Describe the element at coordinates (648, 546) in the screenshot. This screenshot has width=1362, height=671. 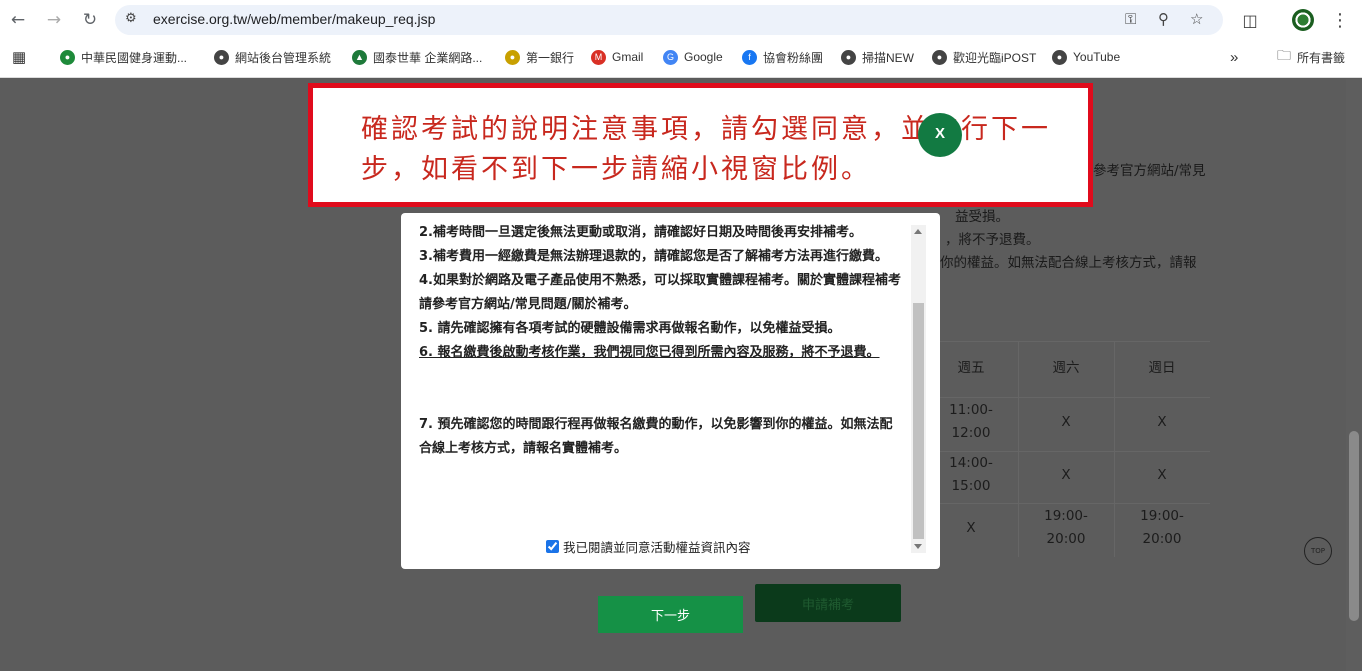
I see `agree-checkbox-label: 我已閱讀並同意活動權益資訊內容` at that location.